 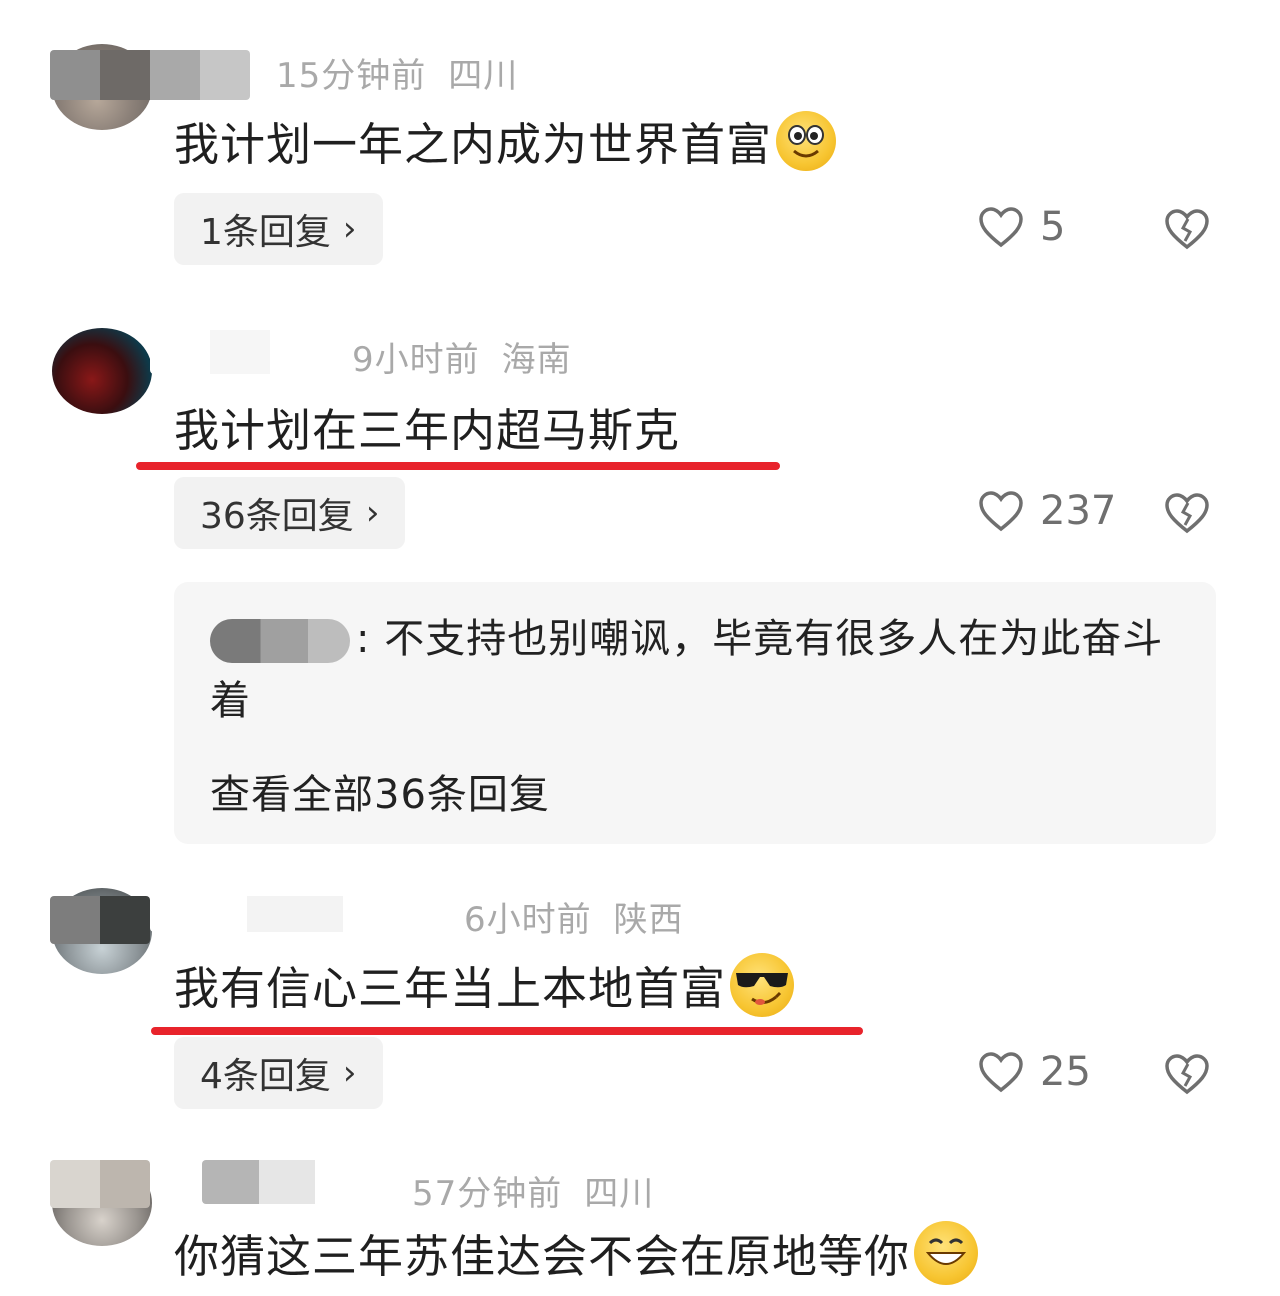 What do you see at coordinates (648, 920) in the screenshot?
I see `comment-location: 陕西` at bounding box center [648, 920].